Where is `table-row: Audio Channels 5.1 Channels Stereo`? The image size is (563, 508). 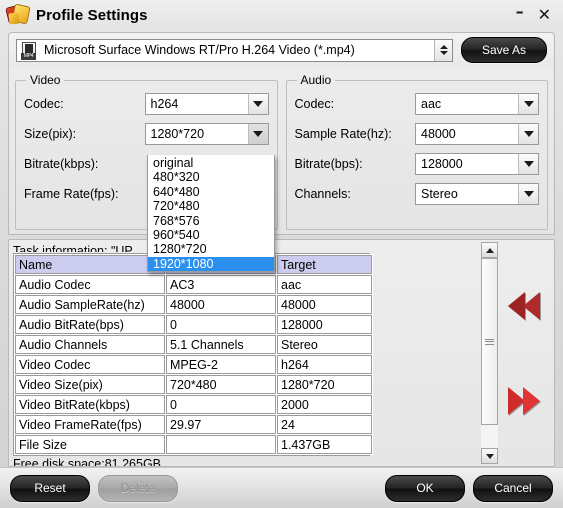 table-row: Audio Channels 5.1 Channels Stereo is located at coordinates (193, 345).